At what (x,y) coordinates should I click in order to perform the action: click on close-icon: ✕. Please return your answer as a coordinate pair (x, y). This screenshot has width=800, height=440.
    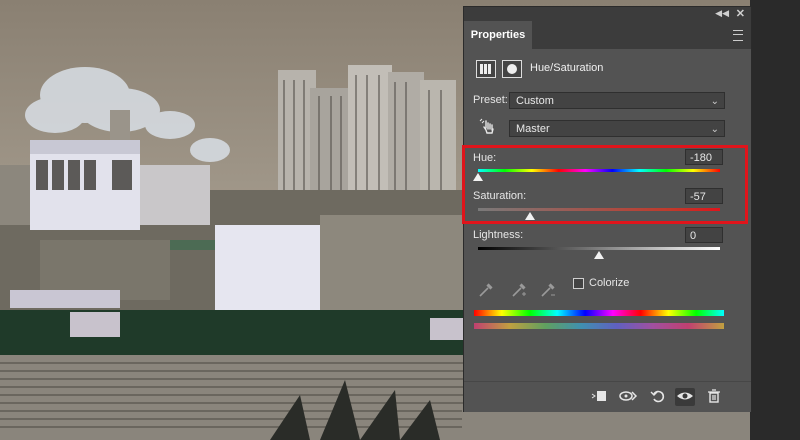
    Looking at the image, I should click on (740, 13).